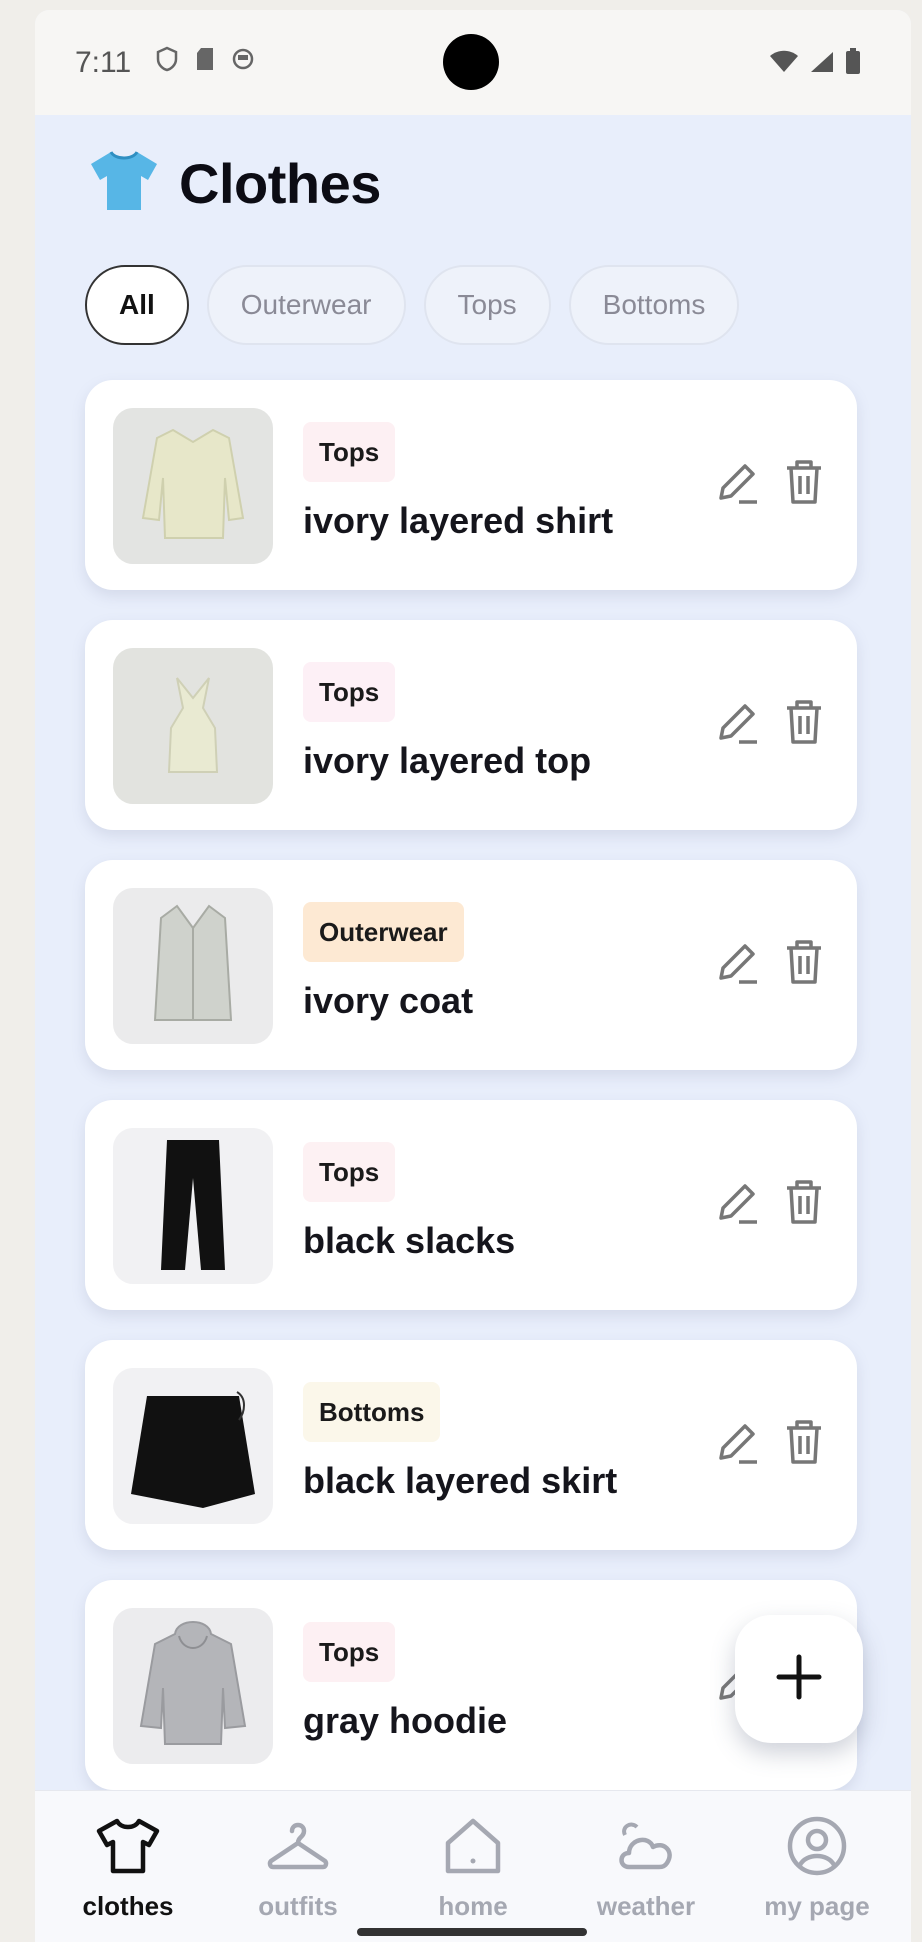 This screenshot has height=1942, width=922. Describe the element at coordinates (243, 59) in the screenshot. I see `notification-icon` at that location.